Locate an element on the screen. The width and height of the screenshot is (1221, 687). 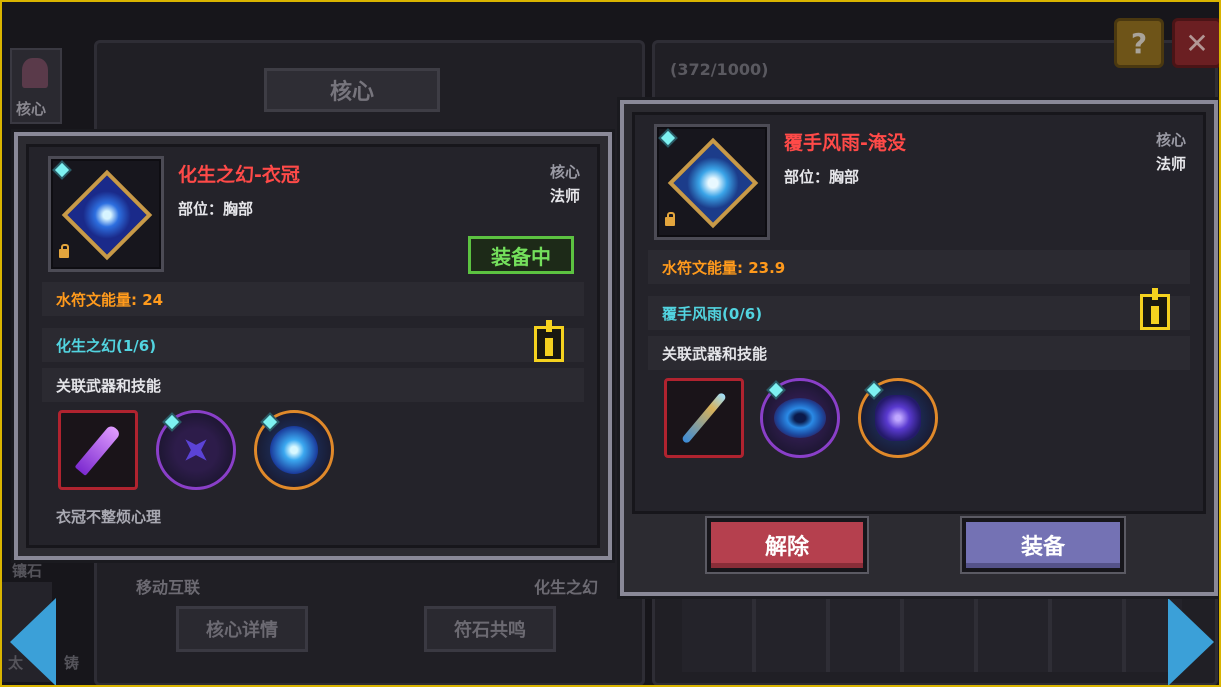
linked-ice-staff-icon is located at coordinates (704, 418).